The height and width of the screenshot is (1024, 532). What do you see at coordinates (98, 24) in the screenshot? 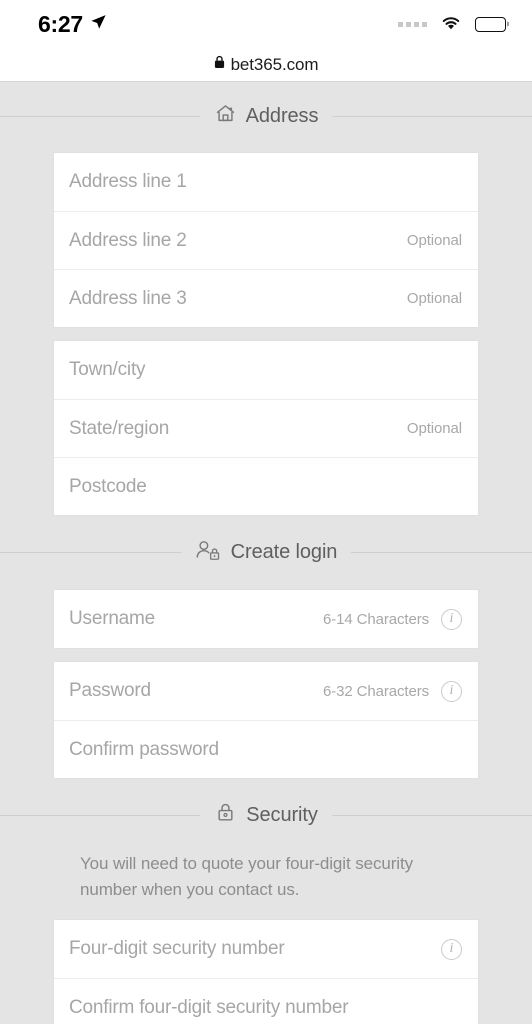
I see `location-arrow-icon` at bounding box center [98, 24].